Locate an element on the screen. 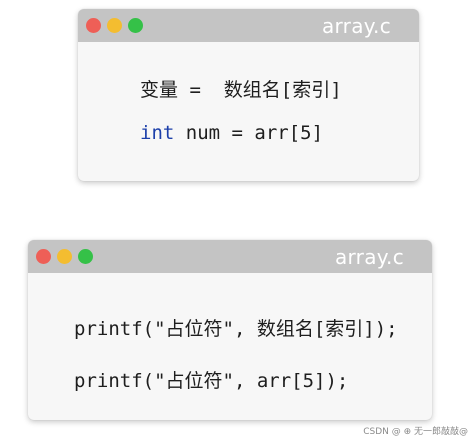 This screenshot has height=441, width=474. code-line: printf("占位符", arr[5]); is located at coordinates (211, 381).